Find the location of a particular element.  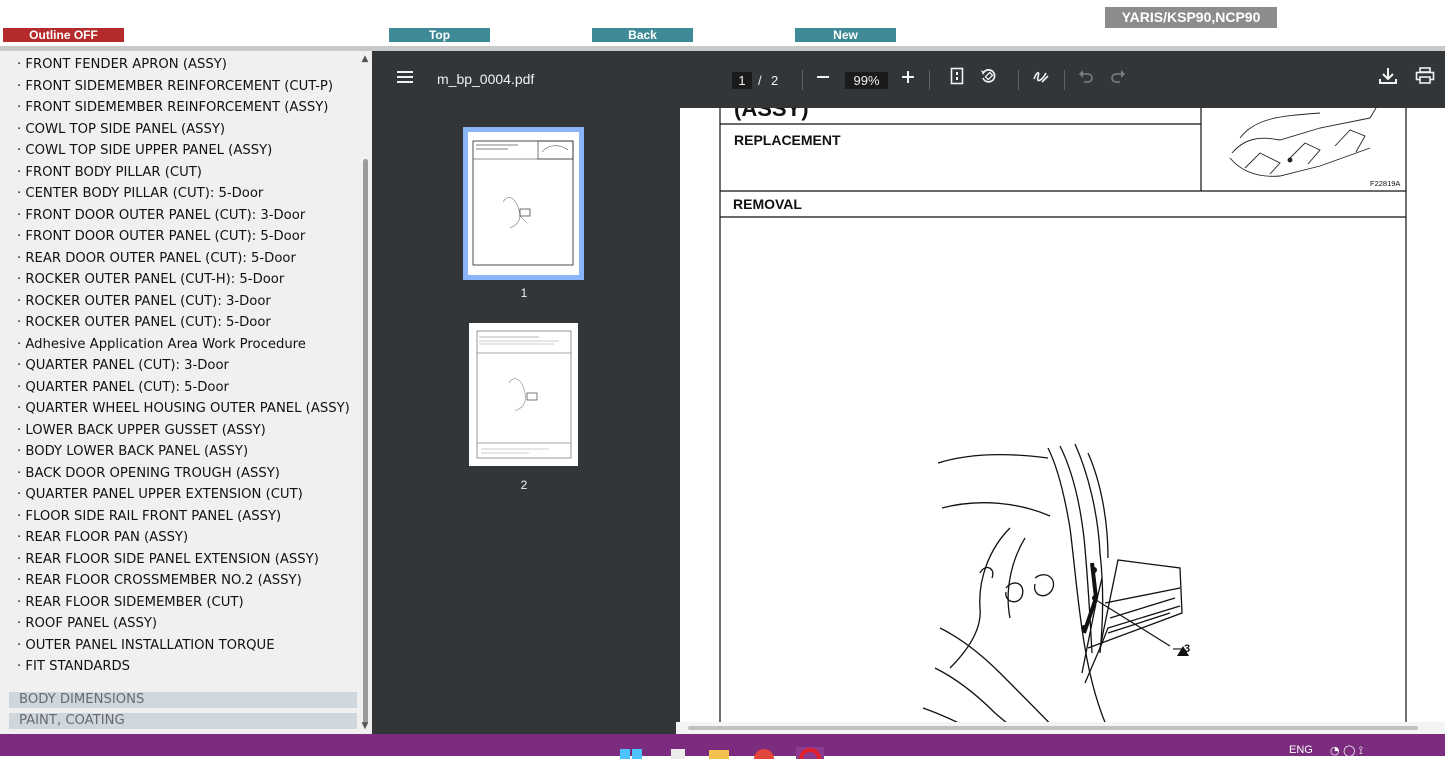

zoom-out-icon is located at coordinates (823, 79).